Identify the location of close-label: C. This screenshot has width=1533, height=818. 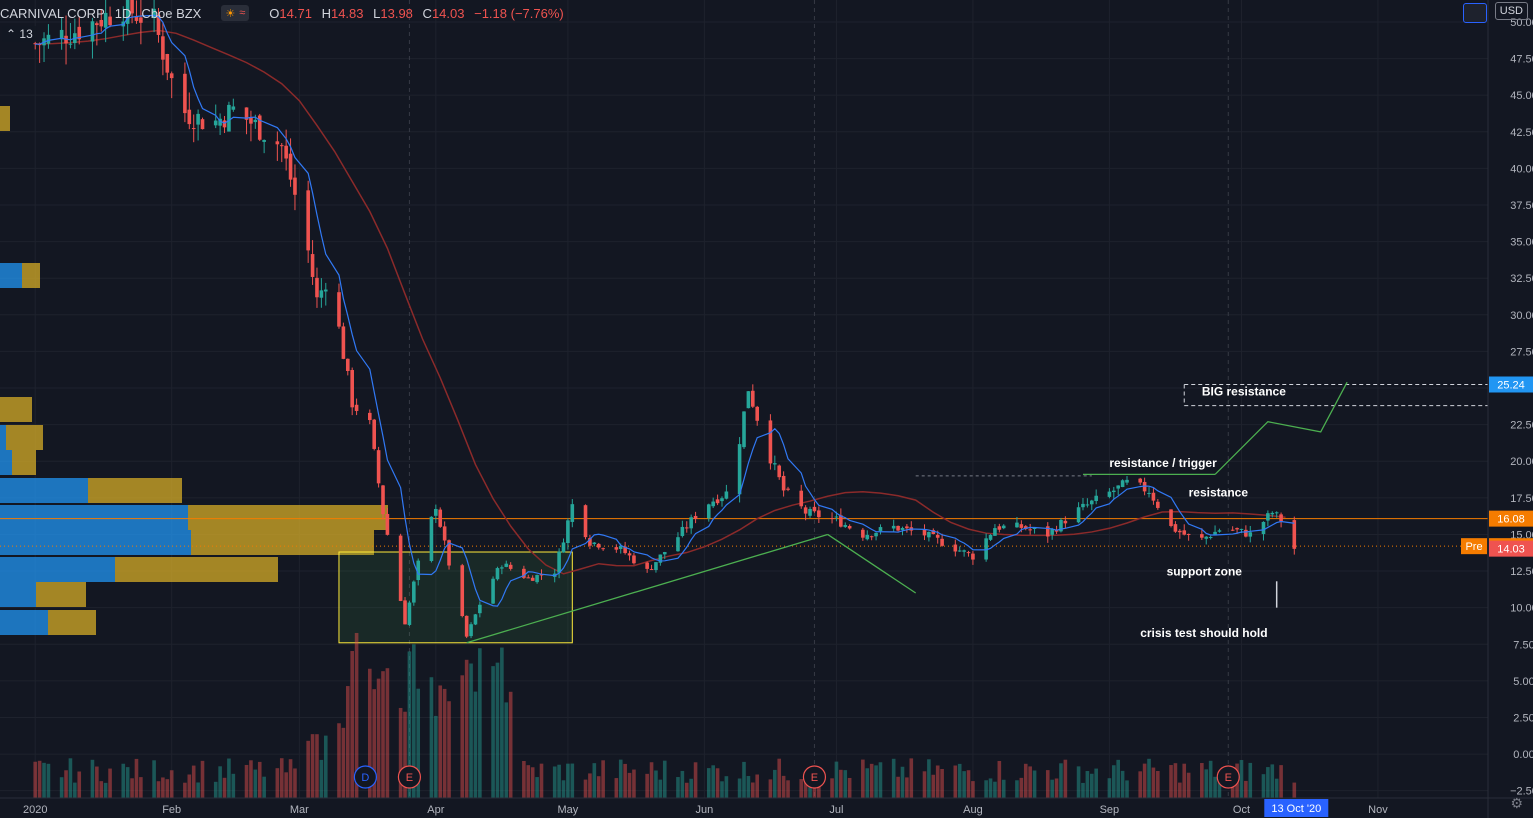
(427, 13).